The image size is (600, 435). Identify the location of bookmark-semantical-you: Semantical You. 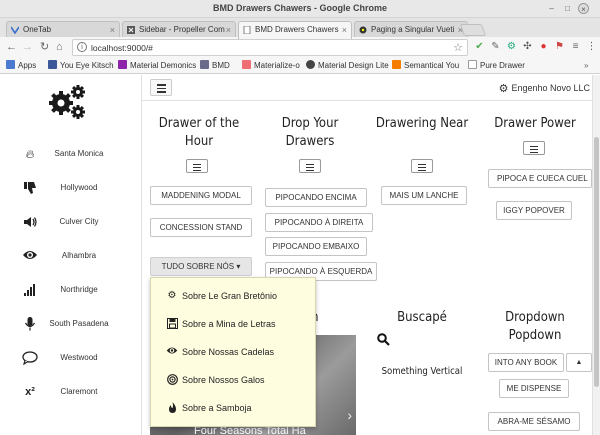
(425, 66).